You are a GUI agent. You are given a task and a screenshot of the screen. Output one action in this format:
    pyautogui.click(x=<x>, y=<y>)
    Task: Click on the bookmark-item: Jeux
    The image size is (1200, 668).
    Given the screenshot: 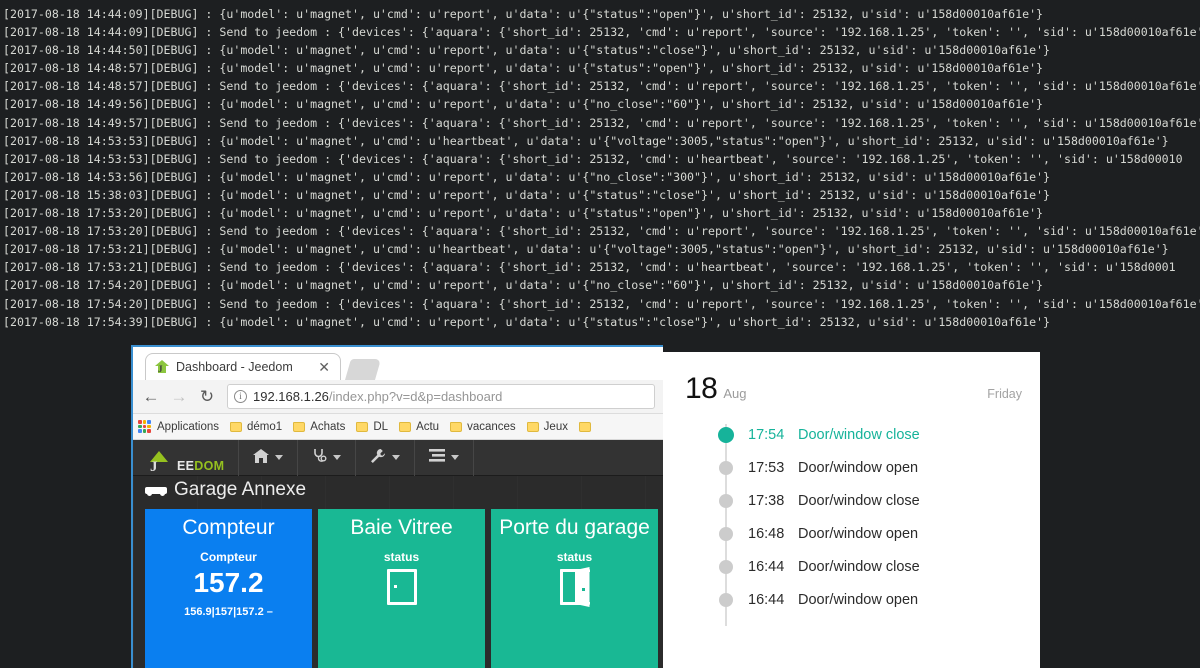 What is the action you would take?
    pyautogui.click(x=547, y=427)
    